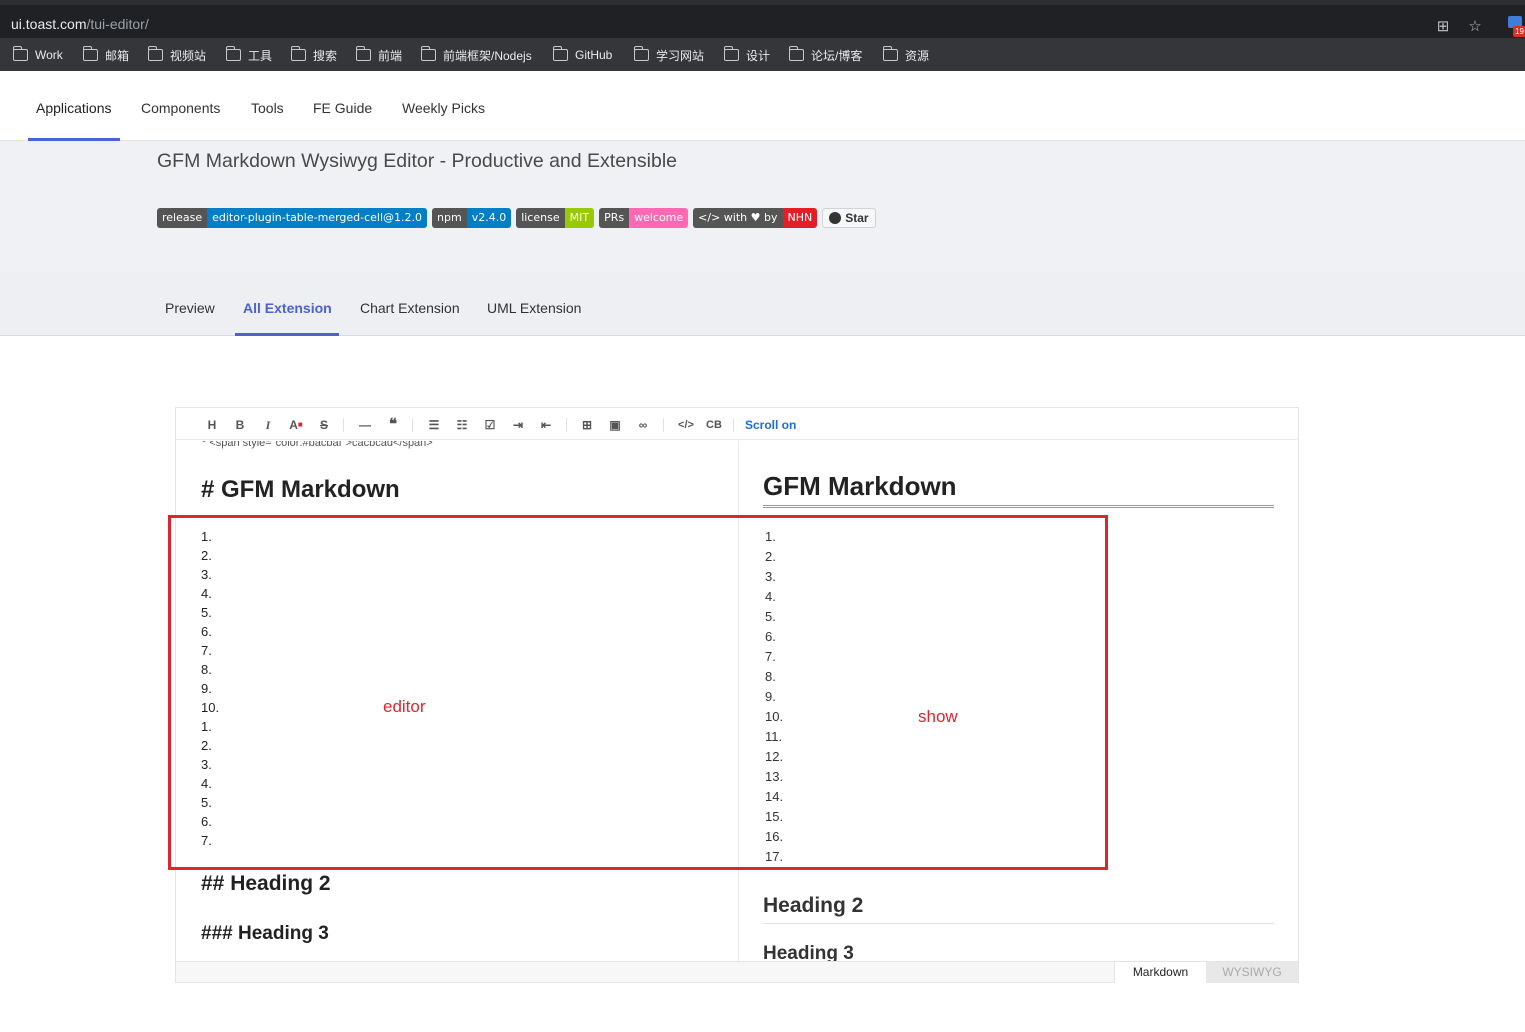 The height and width of the screenshot is (1032, 1525). I want to click on outdent-icon: ⇤, so click(546, 425).